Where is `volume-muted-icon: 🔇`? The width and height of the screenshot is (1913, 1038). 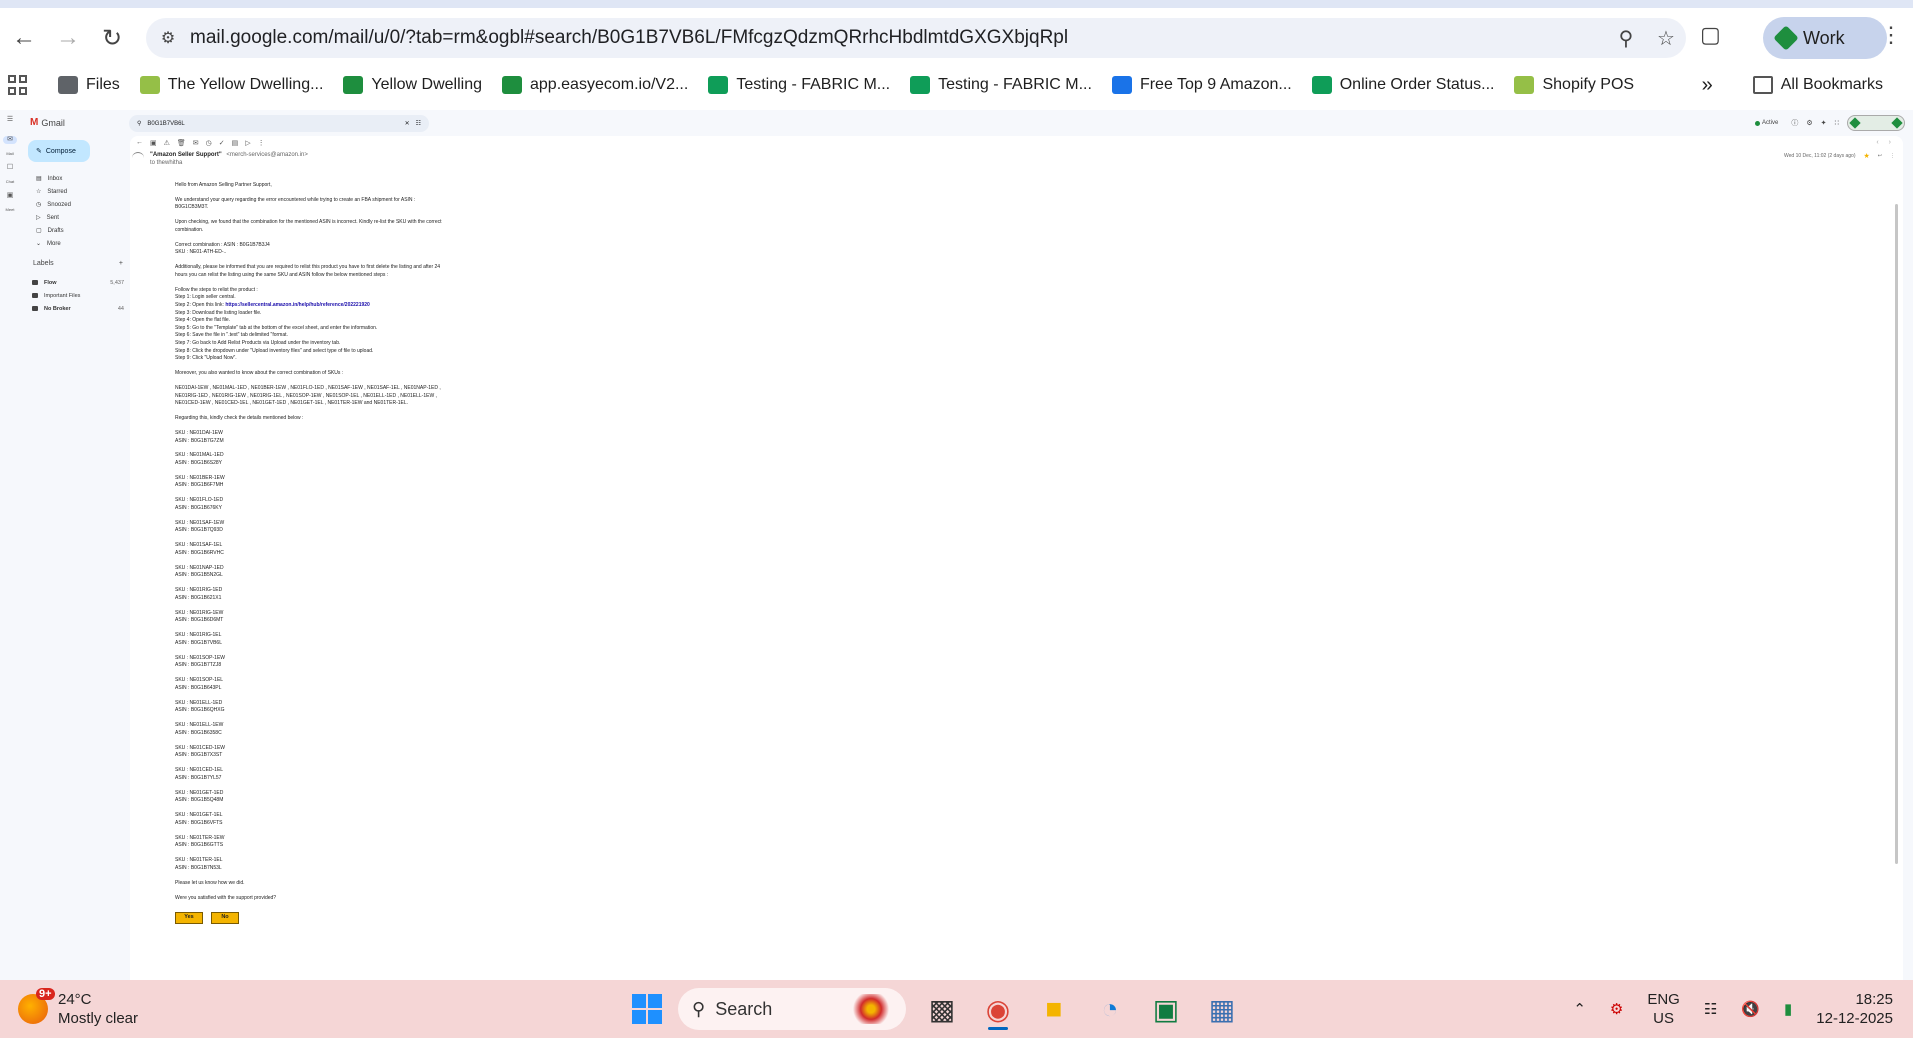 volume-muted-icon: 🔇 is located at coordinates (1750, 1009).